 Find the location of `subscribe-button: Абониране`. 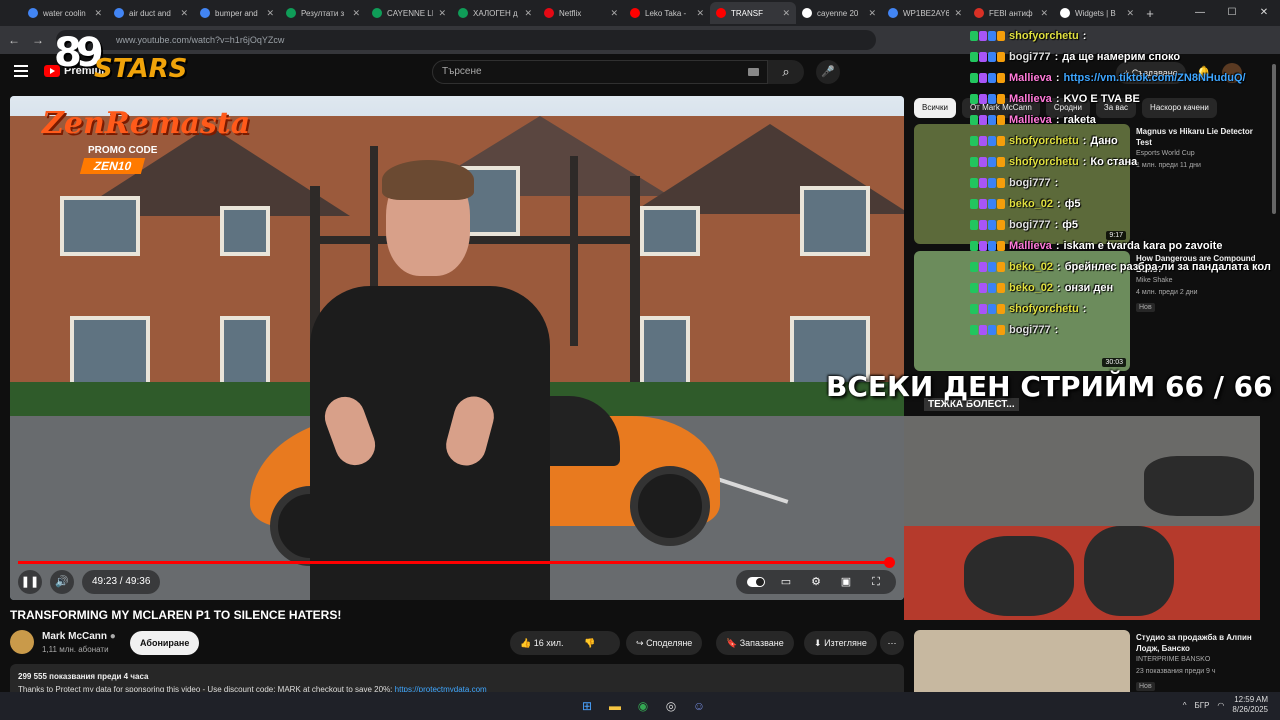

subscribe-button: Абониране is located at coordinates (165, 643).